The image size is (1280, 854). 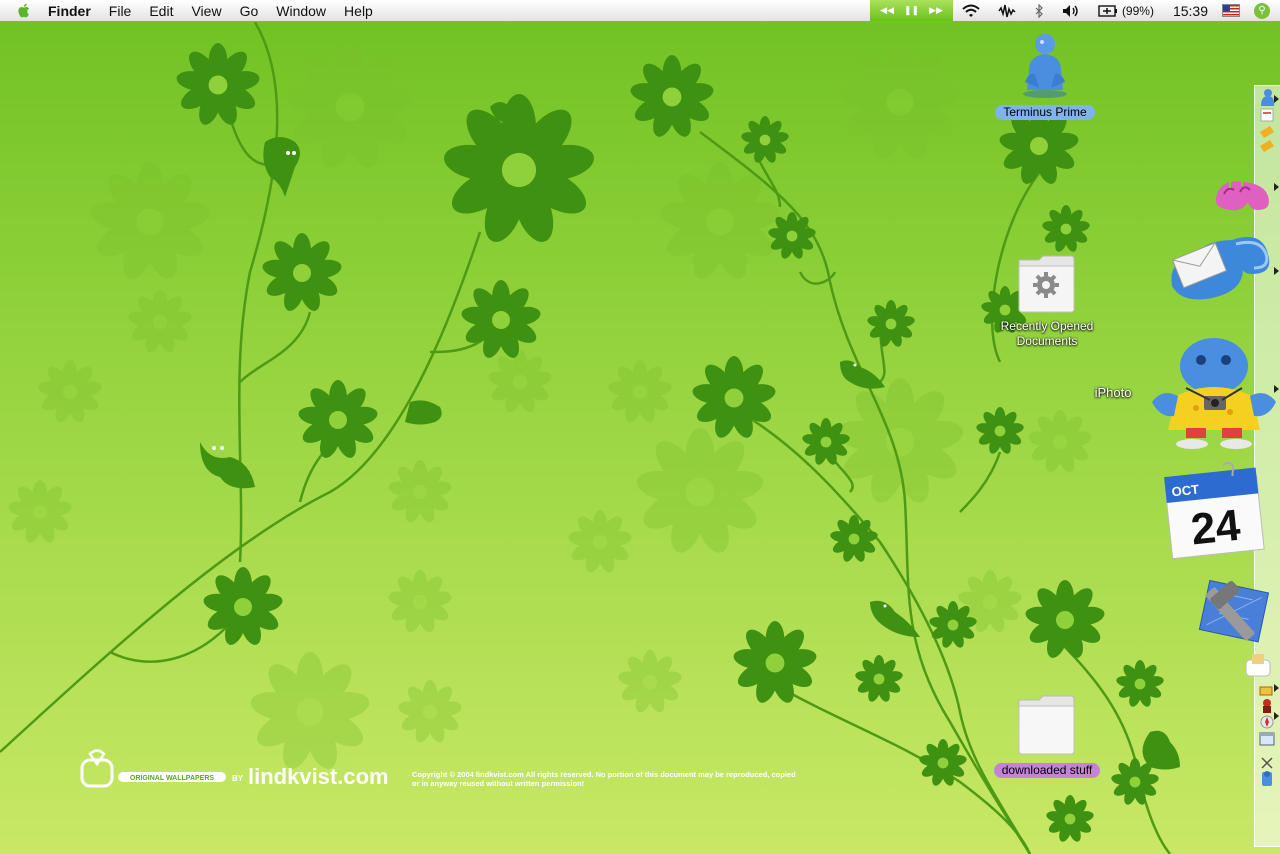 I want to click on volume-icon, so click(x=1071, y=11).